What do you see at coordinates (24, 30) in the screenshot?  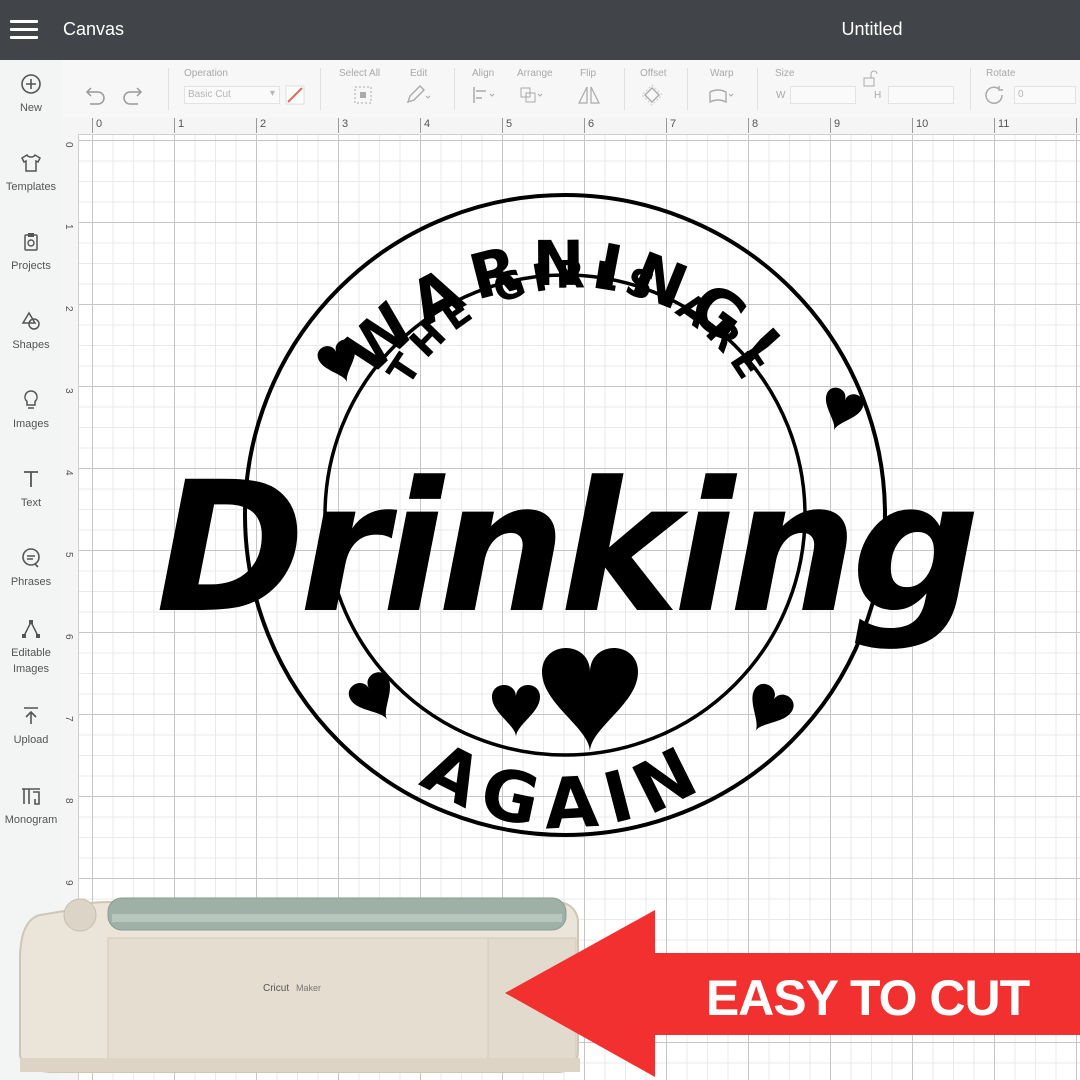 I see `hamburger-menu-icon` at bounding box center [24, 30].